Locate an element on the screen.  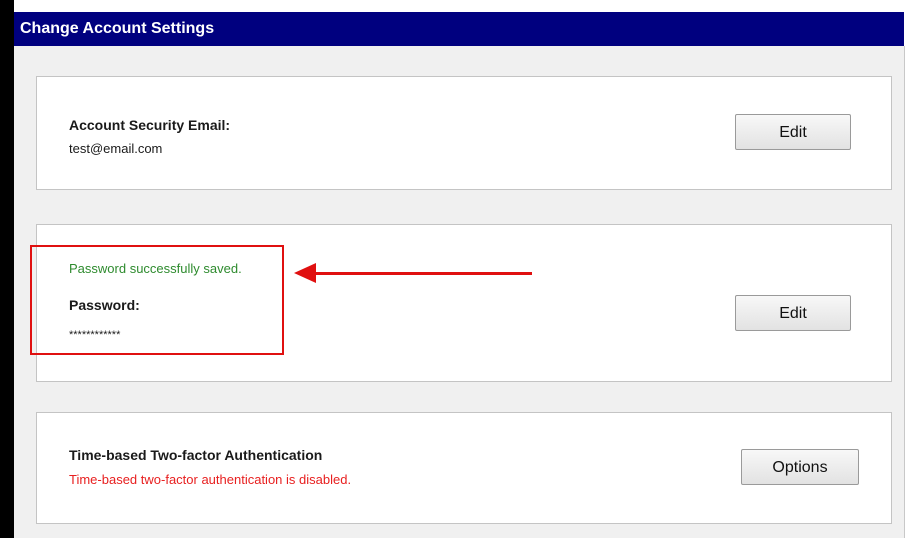
annotation-arrow-line is located at coordinates (421, 273).